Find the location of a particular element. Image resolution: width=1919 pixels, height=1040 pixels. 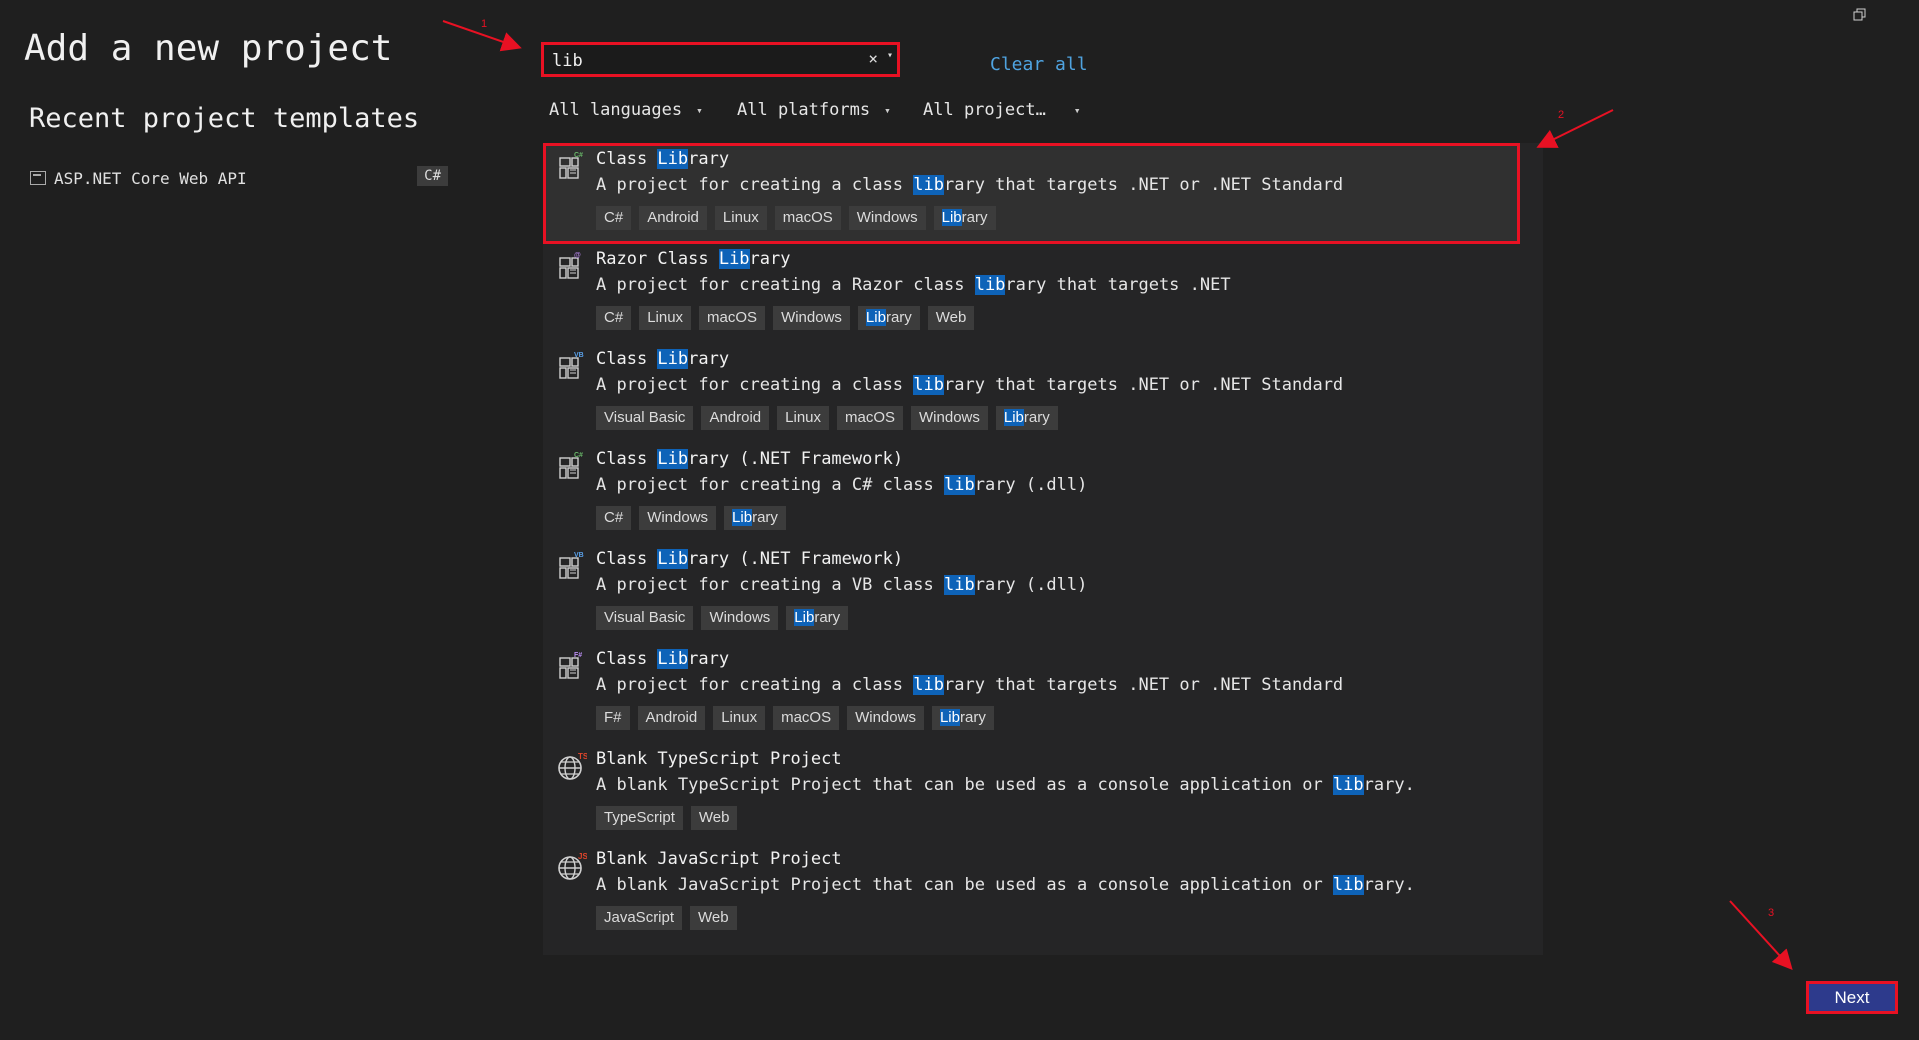

template-tags: JavaScript Web is located at coordinates (666, 918).